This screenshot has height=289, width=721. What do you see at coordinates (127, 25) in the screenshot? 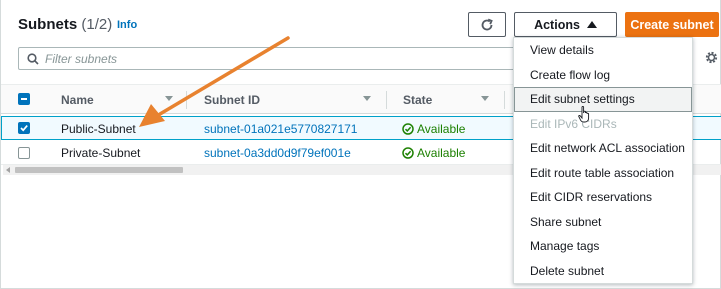
I see `info-link: Info` at bounding box center [127, 25].